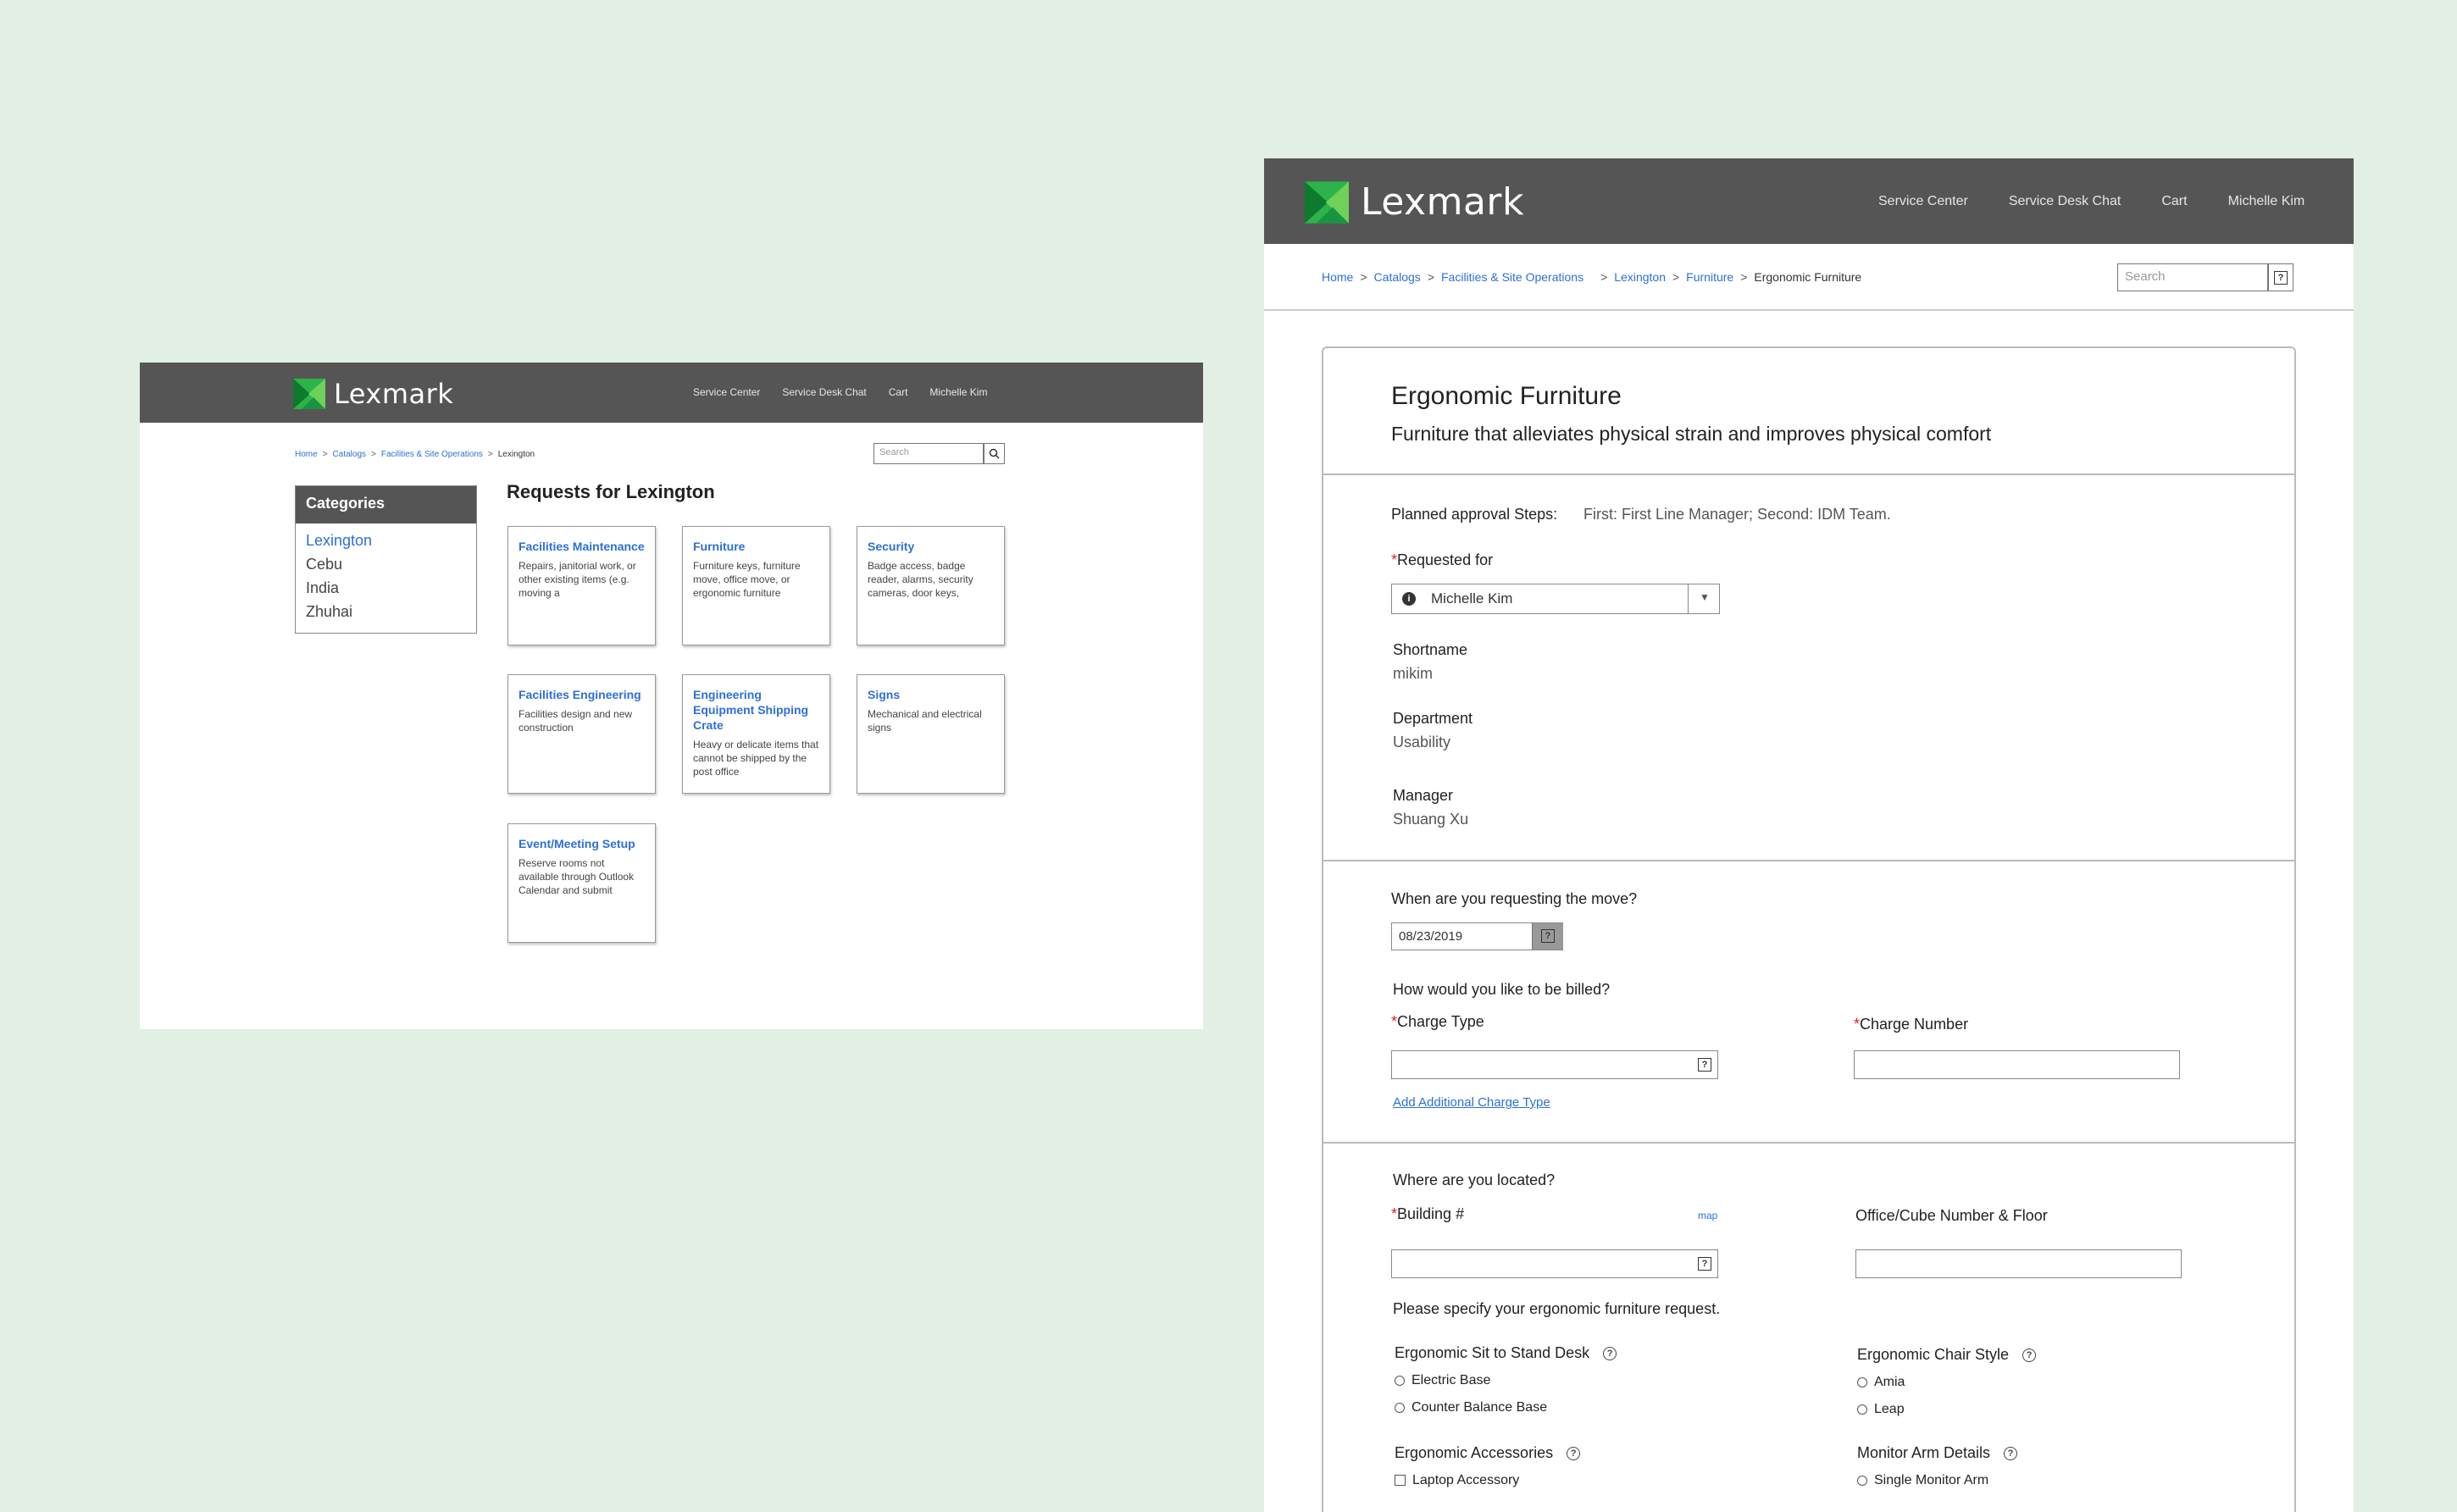 The height and width of the screenshot is (1512, 2457). What do you see at coordinates (1442, 559) in the screenshot?
I see `requested-for-label: *Requested for` at bounding box center [1442, 559].